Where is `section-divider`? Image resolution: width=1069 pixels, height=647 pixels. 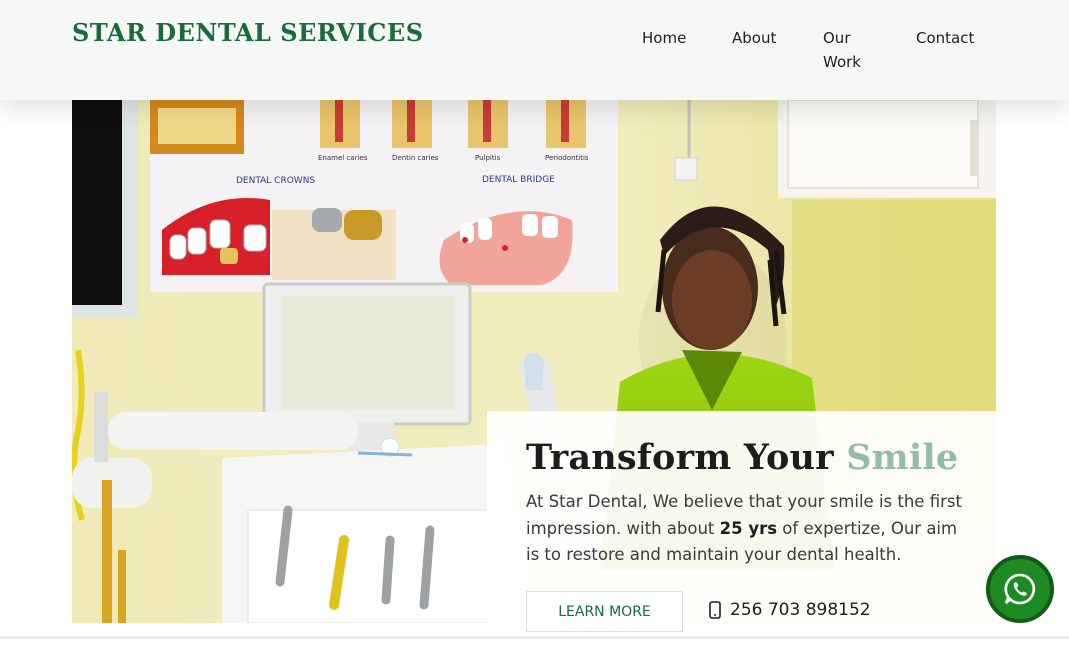 section-divider is located at coordinates (534, 637).